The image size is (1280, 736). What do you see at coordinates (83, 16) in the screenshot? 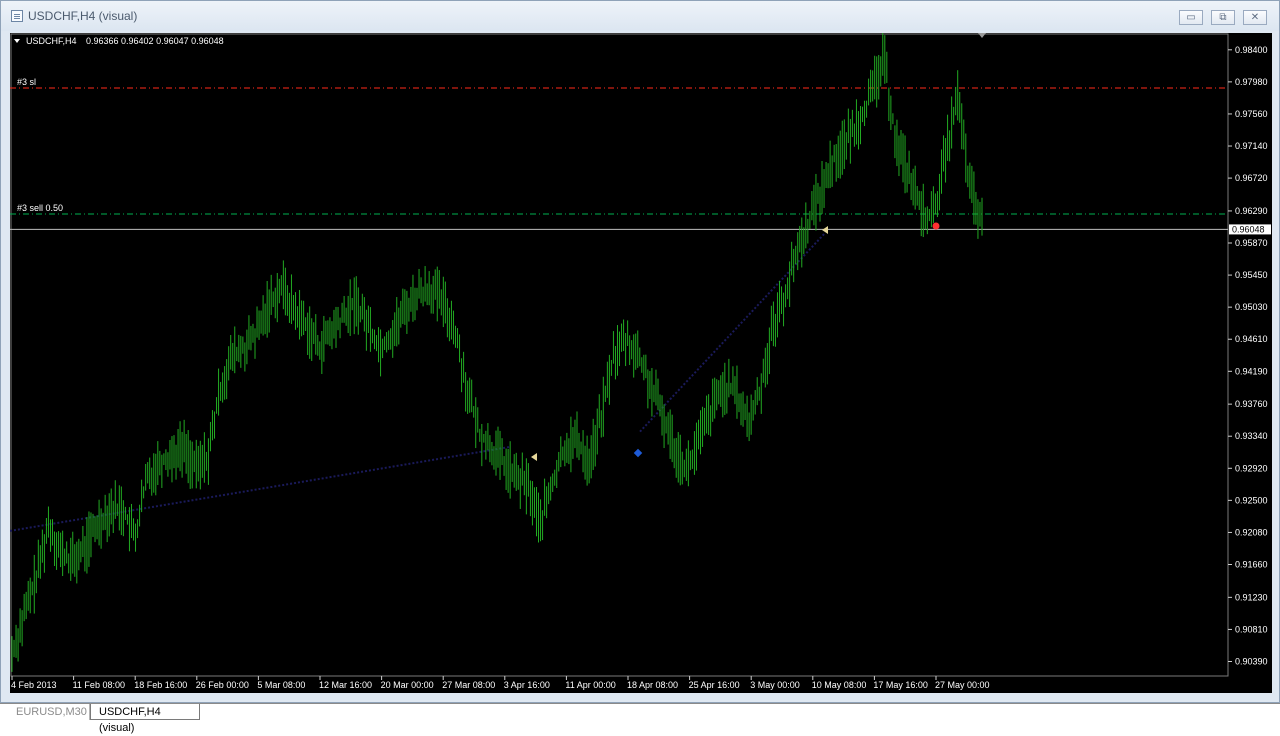
I see `window-title: USDCHF,H4 (visual)` at bounding box center [83, 16].